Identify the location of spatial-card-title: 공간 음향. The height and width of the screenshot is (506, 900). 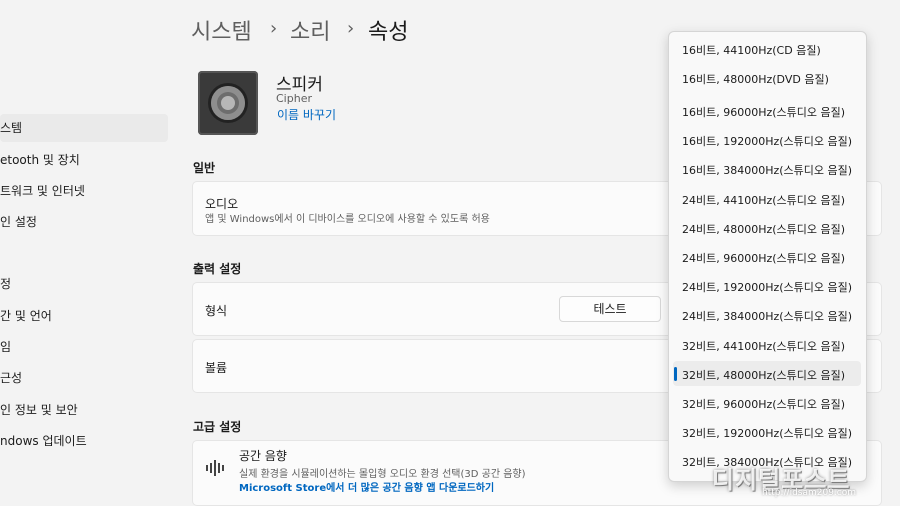
(263, 456).